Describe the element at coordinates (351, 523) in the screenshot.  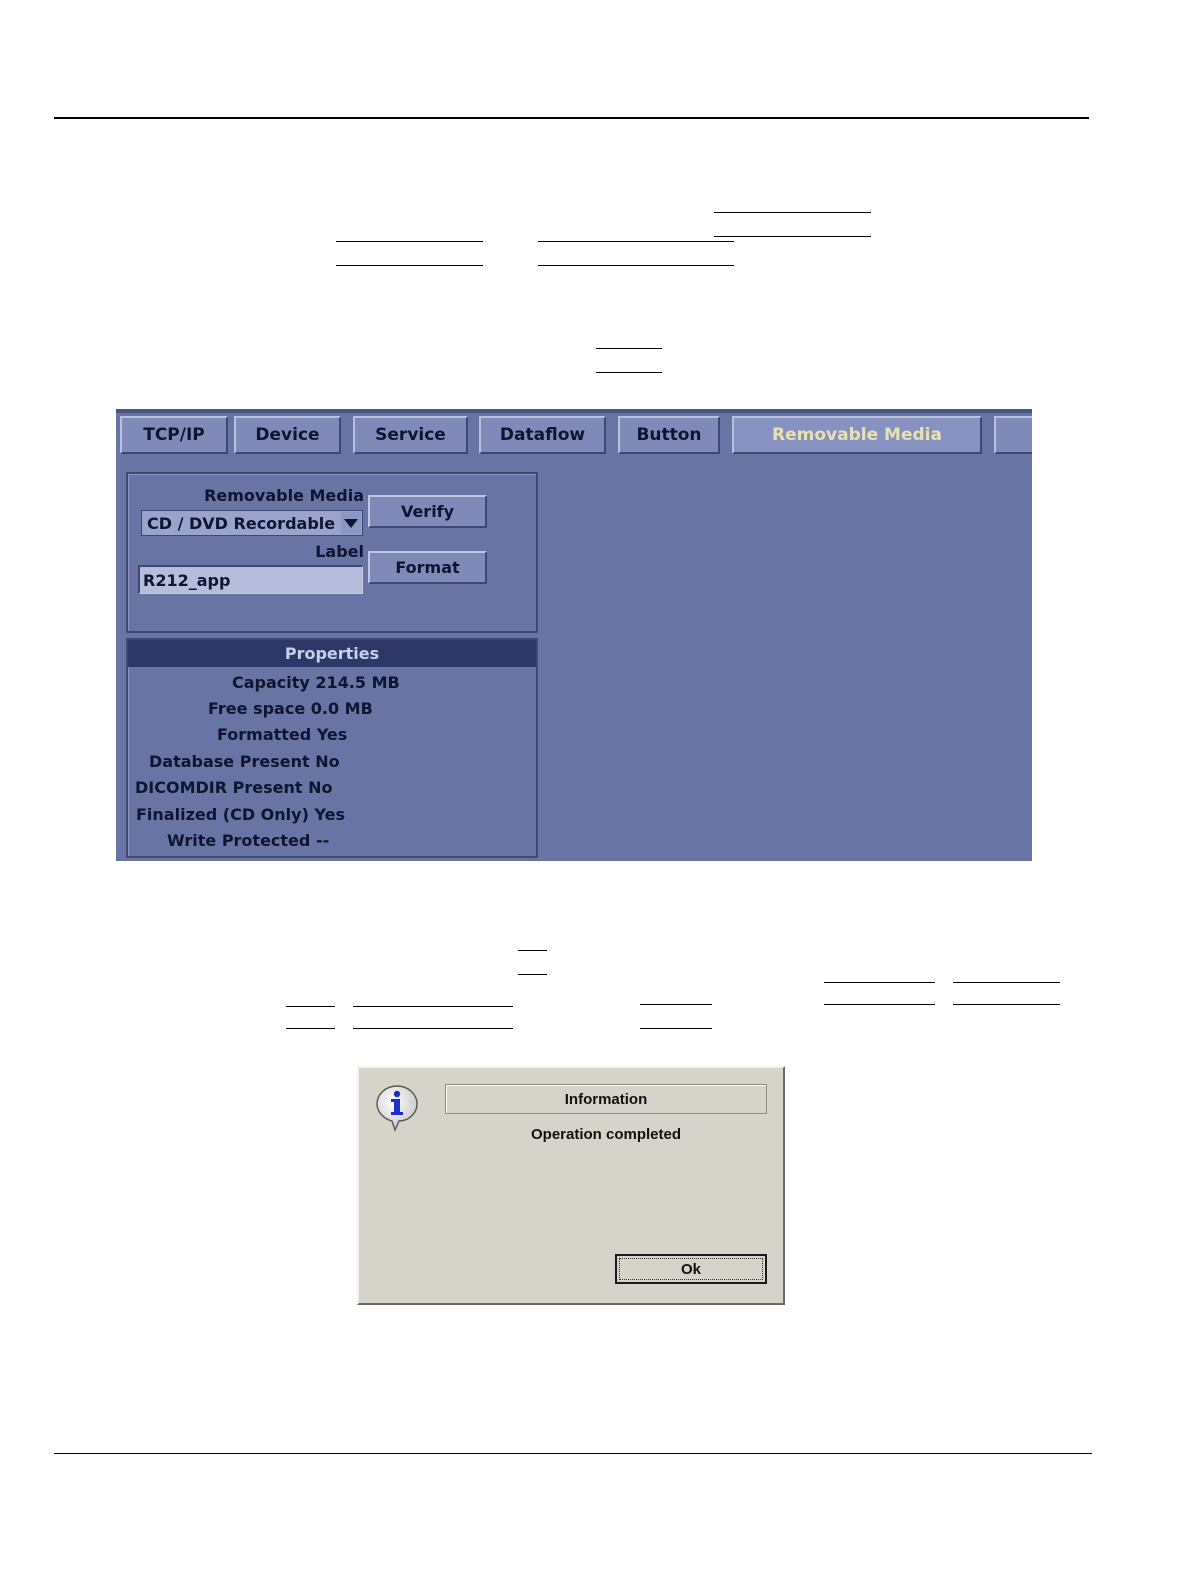
I see `chevron-down-icon` at that location.